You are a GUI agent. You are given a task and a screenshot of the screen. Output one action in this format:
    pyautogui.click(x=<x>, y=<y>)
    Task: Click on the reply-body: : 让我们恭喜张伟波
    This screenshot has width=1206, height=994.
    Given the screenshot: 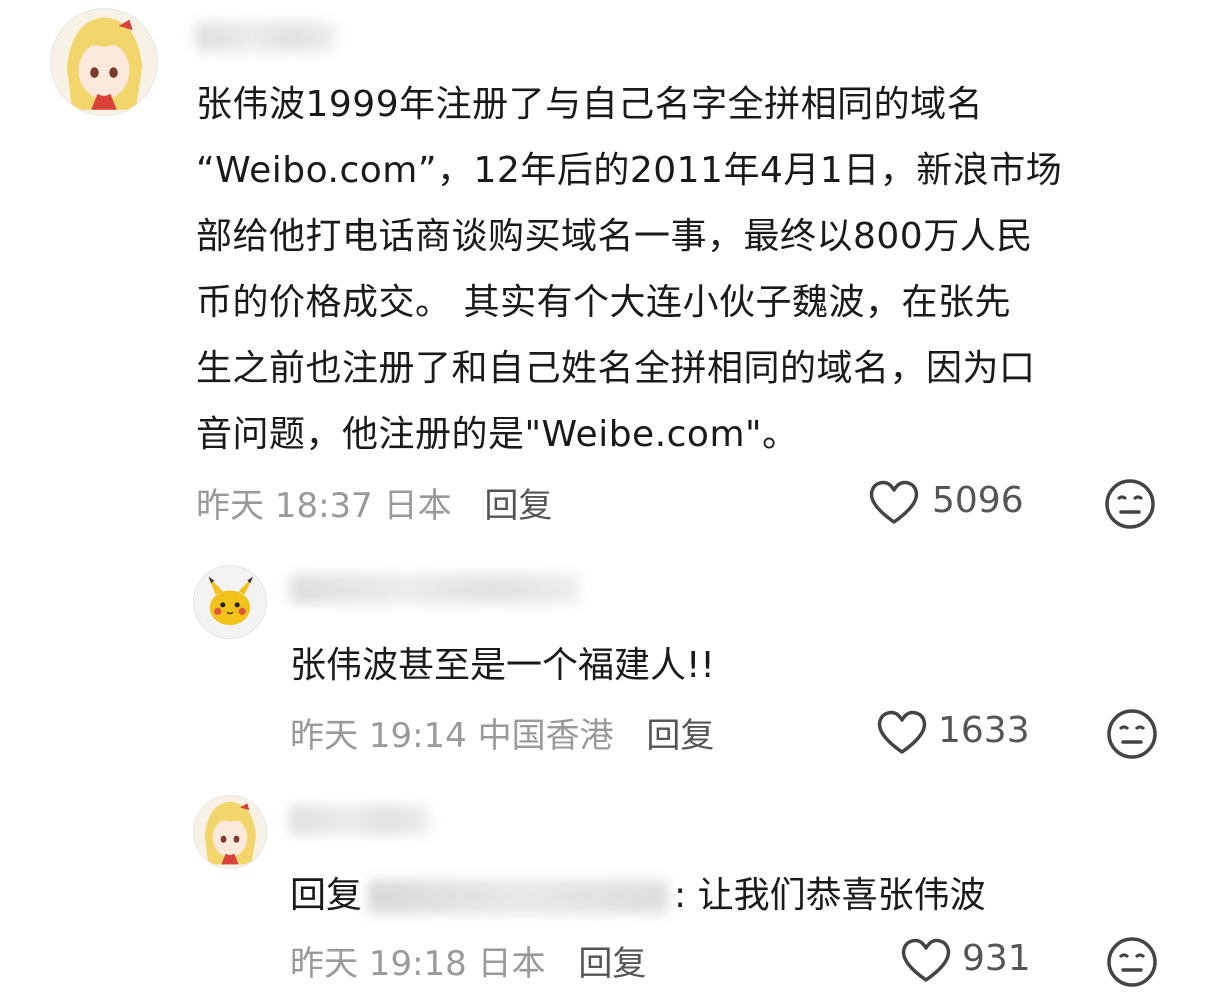 What is the action you would take?
    pyautogui.click(x=830, y=895)
    